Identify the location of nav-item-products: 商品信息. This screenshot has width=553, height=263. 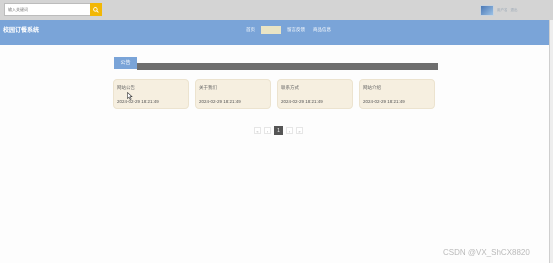
(322, 30).